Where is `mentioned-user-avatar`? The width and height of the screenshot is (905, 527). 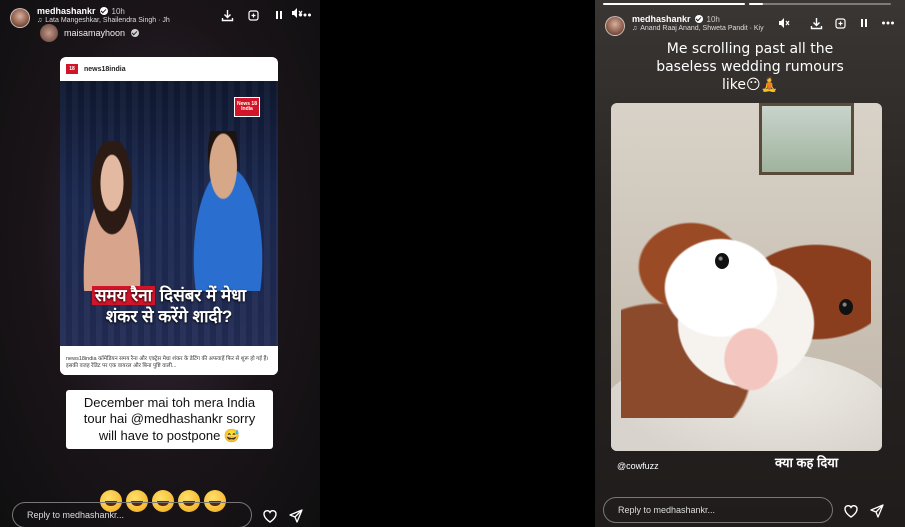 mentioned-user-avatar is located at coordinates (49, 33).